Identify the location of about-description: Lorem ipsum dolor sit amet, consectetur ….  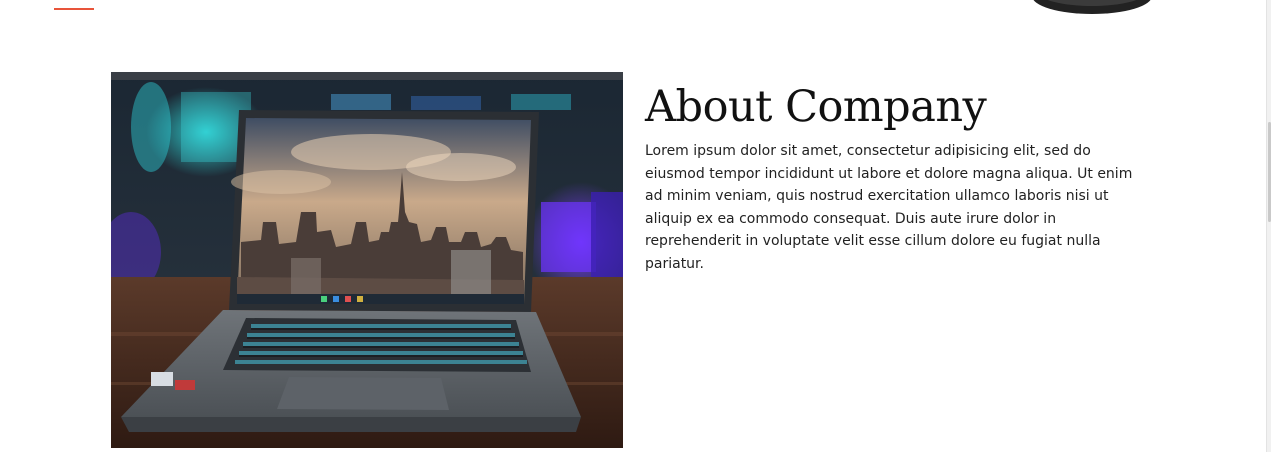
(889, 207).